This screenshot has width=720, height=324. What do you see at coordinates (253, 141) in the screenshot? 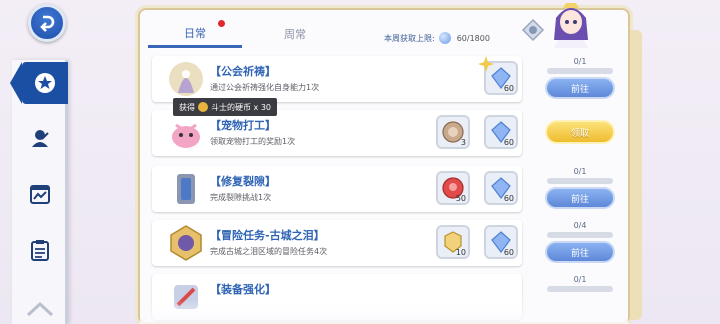
I see `task-desc: 领取宠物打工的奖励1次` at bounding box center [253, 141].